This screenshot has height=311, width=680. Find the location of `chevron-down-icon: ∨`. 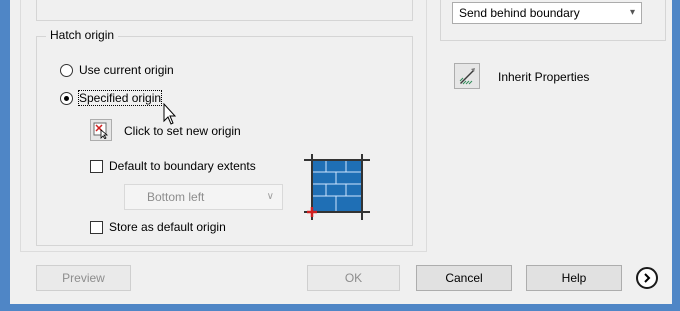

chevron-down-icon: ∨ is located at coordinates (270, 196).